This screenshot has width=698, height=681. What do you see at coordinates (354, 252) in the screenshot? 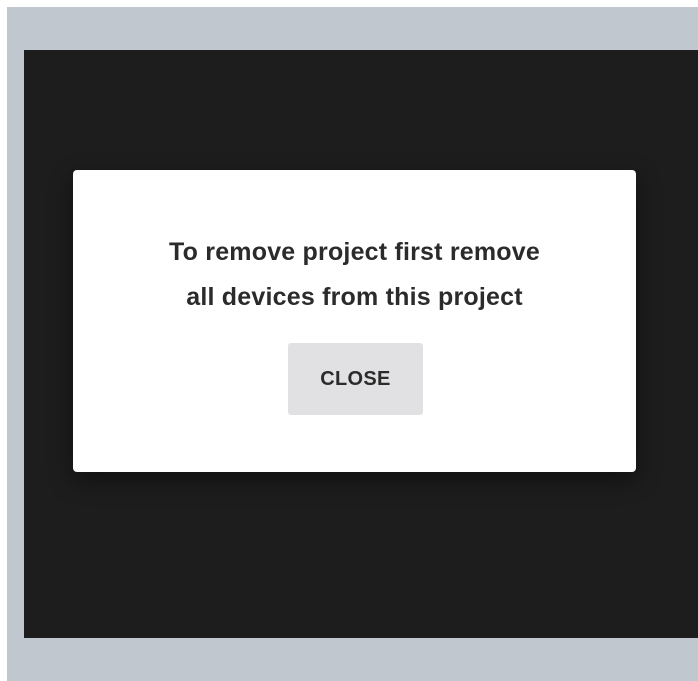
I see `dialog-message-line-1: To remove project first remove` at bounding box center [354, 252].